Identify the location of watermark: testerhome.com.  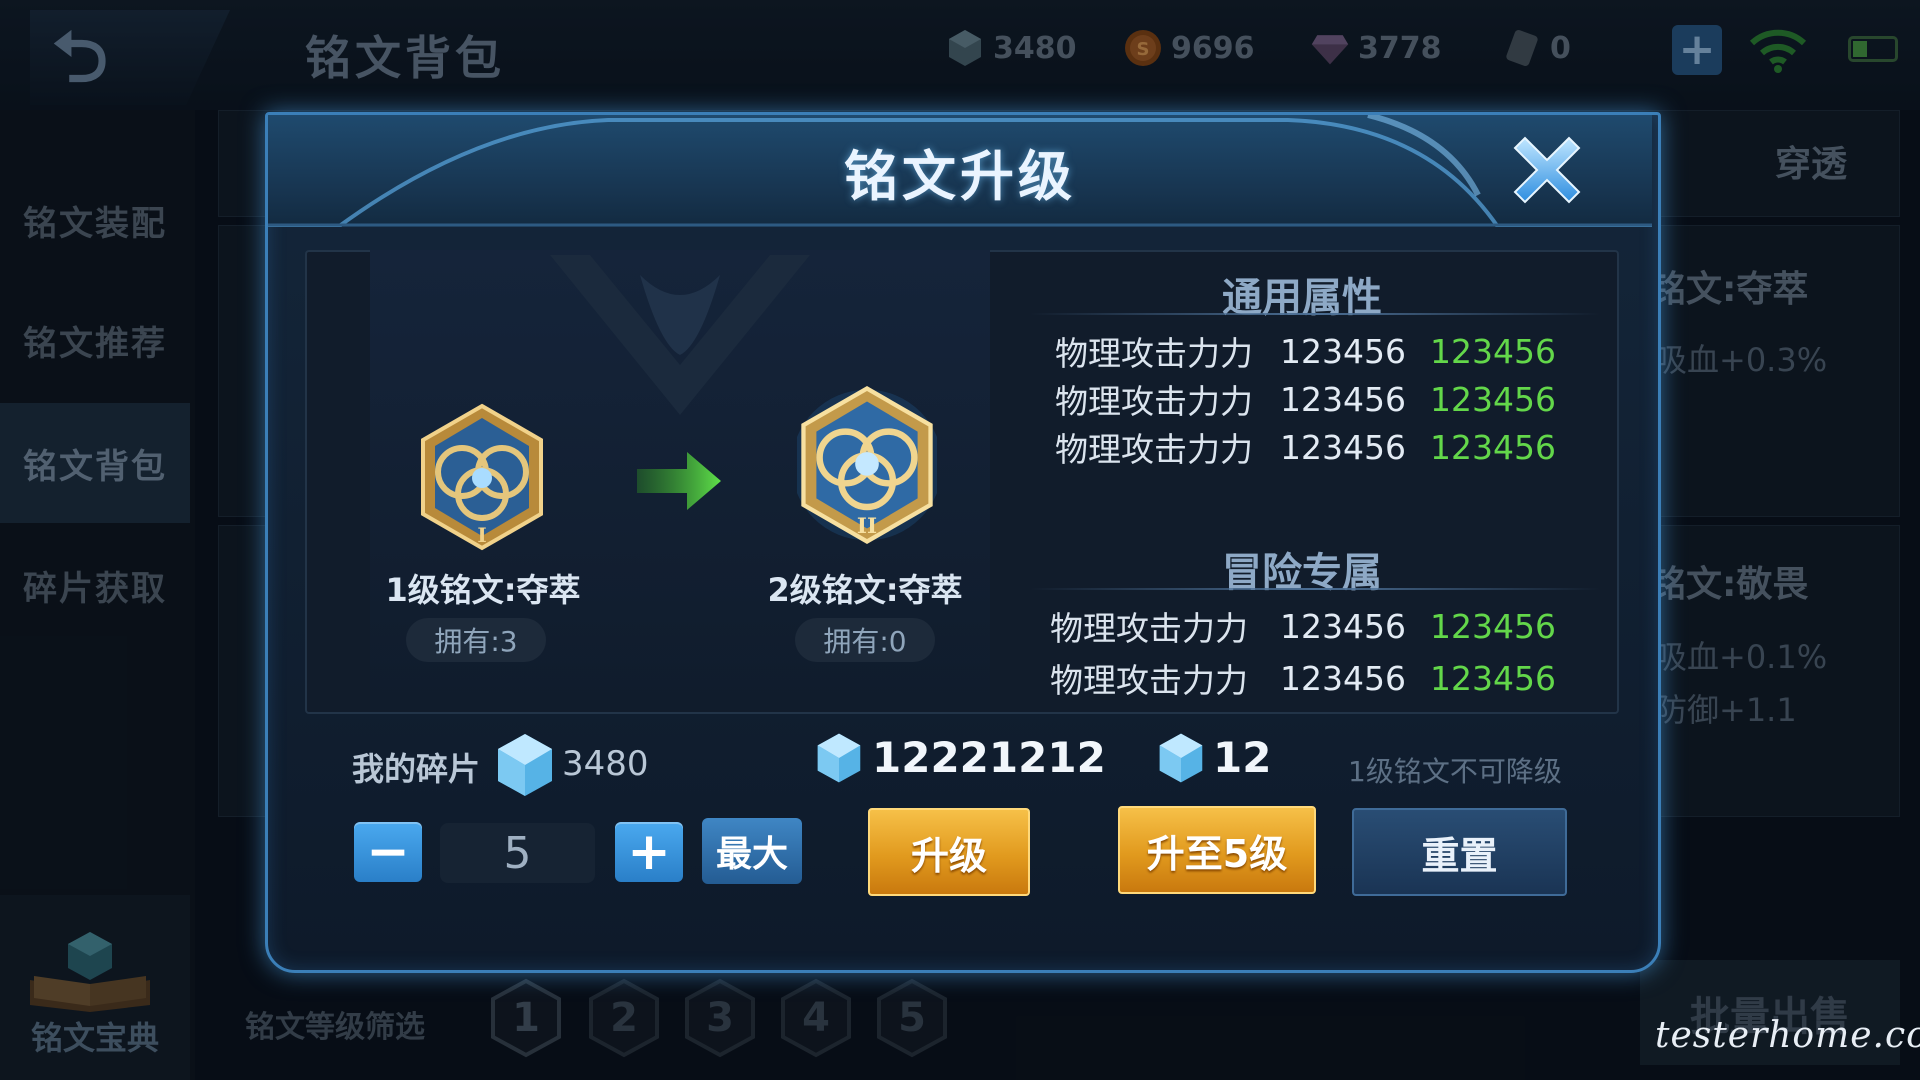
(1787, 1035).